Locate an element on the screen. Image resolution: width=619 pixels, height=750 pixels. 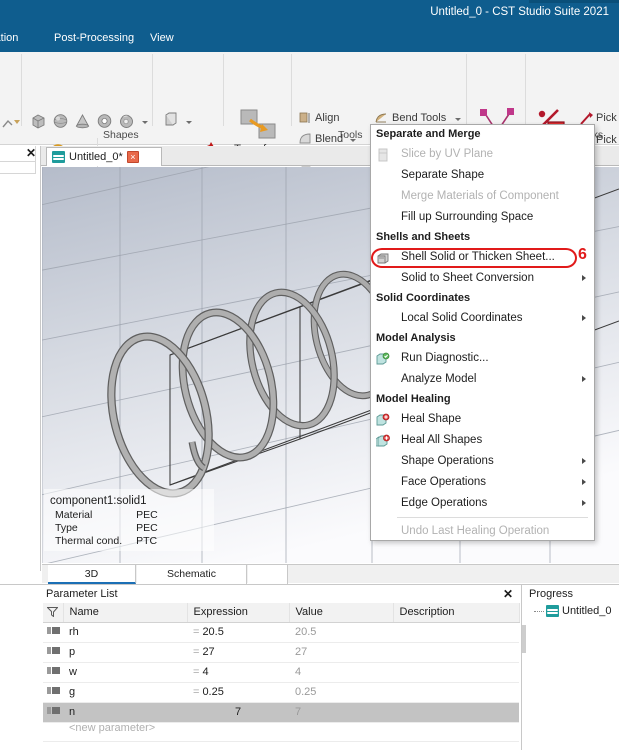
bend-tools-chevron-down-icon is located at coordinates (458, 119).